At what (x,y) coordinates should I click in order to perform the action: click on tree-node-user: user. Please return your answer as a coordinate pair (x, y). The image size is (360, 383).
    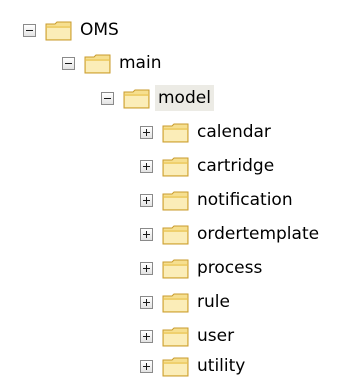
    Looking at the image, I should click on (188, 336).